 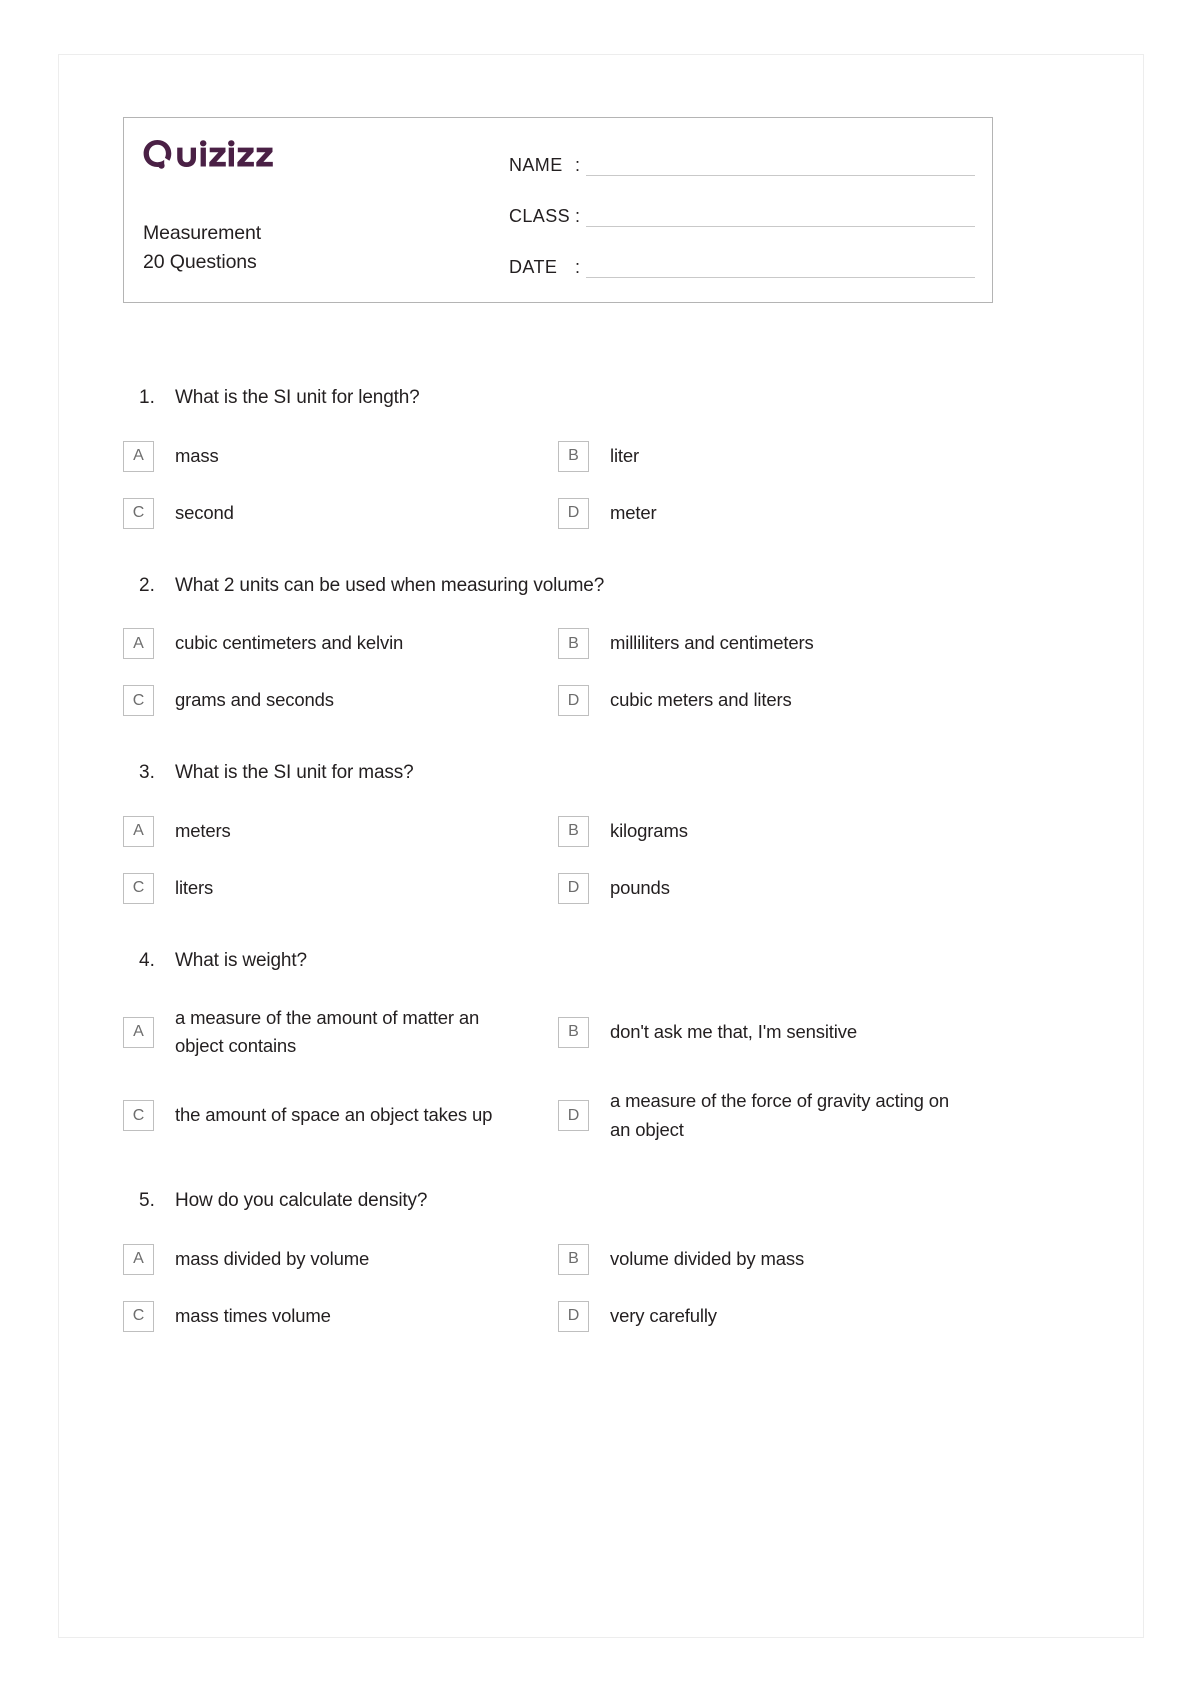 I want to click on option-text: volume divided by mass, so click(x=707, y=1259).